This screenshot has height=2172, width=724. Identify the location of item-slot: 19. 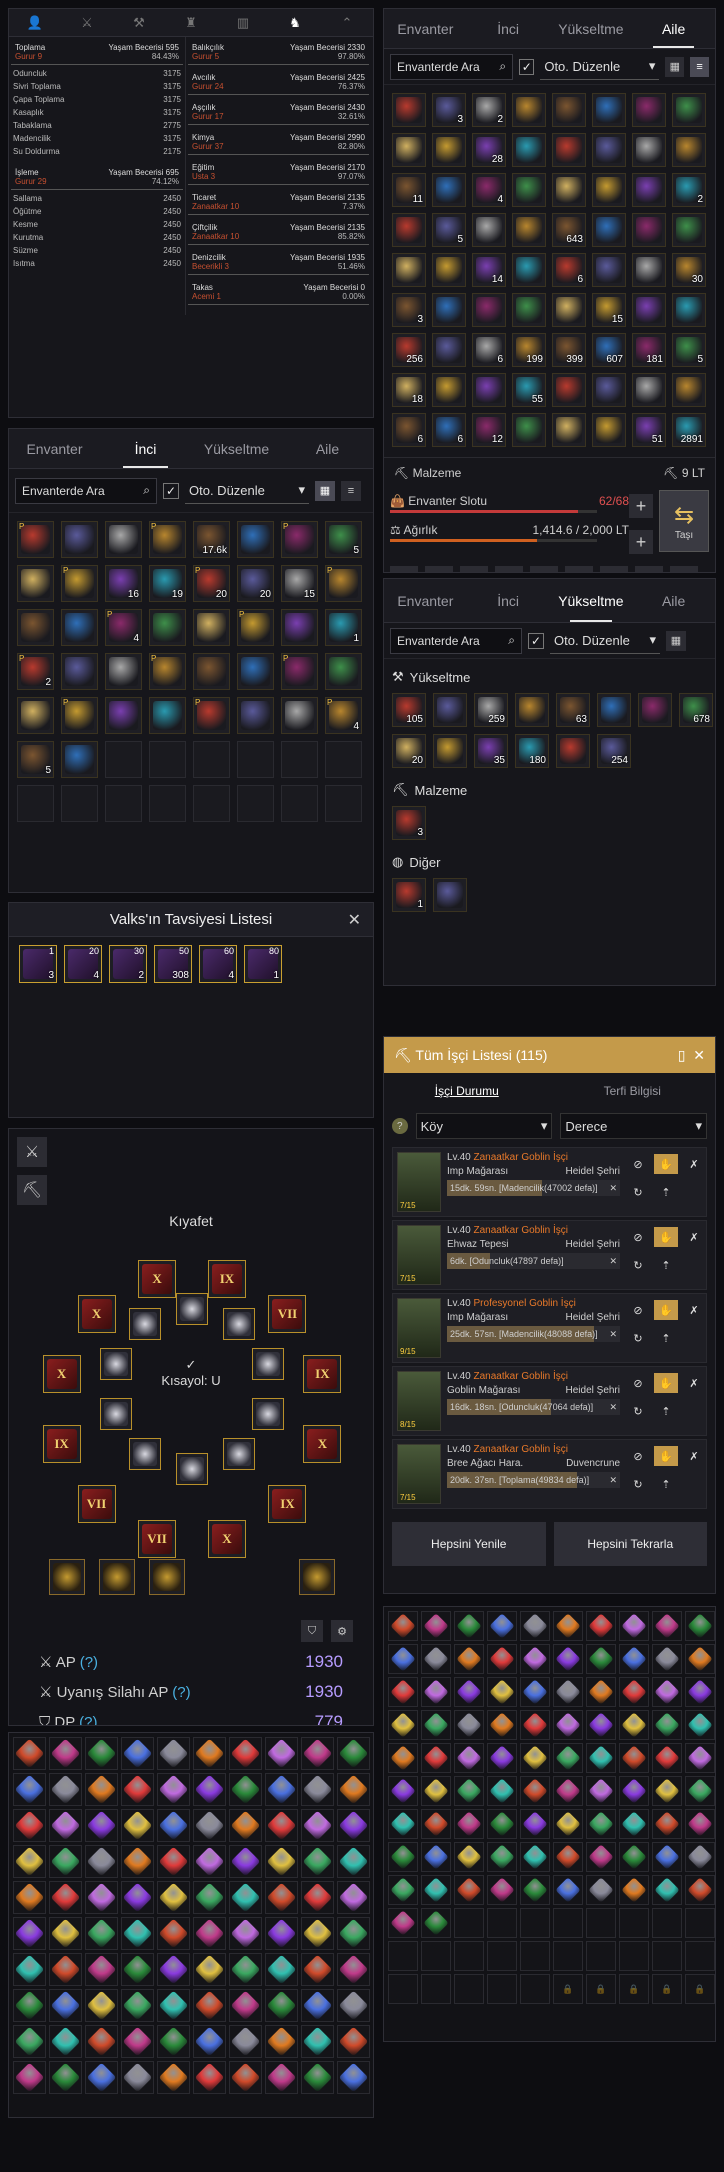
(167, 583).